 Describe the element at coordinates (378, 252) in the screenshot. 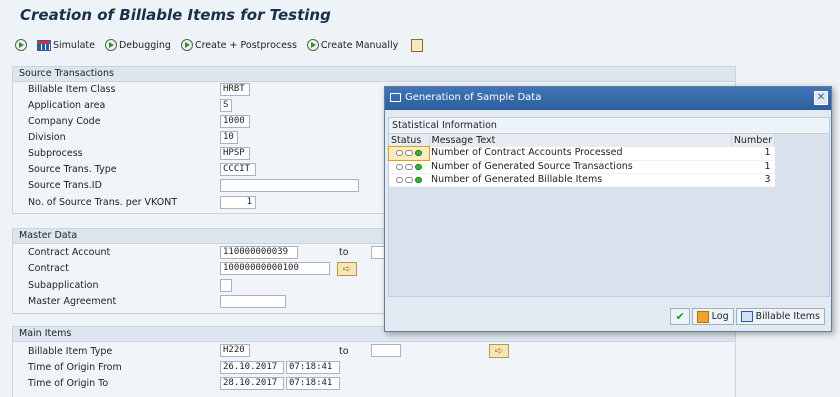

I see `contract-account-to-field` at that location.